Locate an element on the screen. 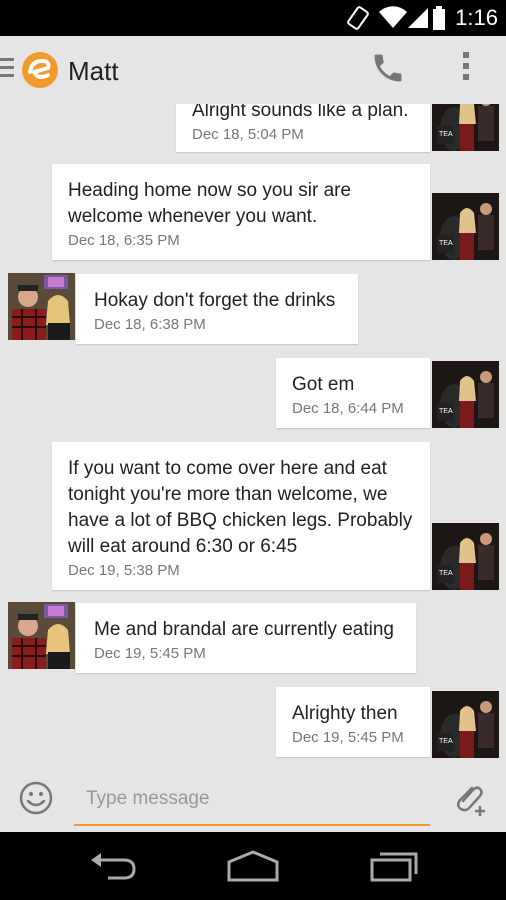 The width and height of the screenshot is (506, 900). home-icon is located at coordinates (253, 866).